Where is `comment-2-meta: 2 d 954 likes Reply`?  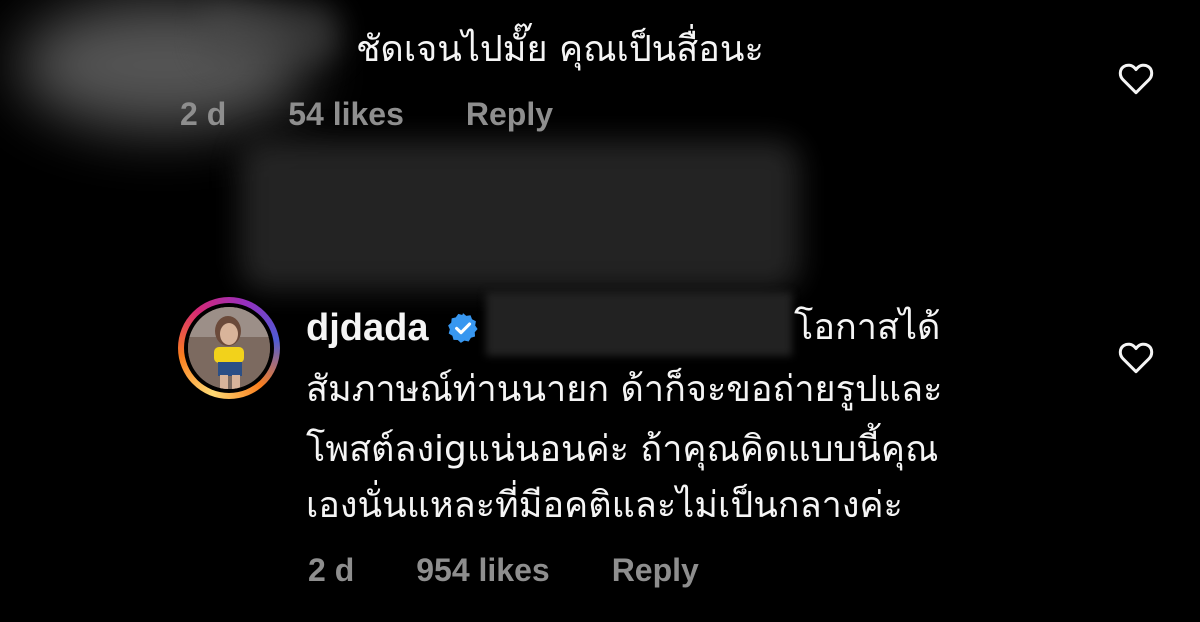
comment-2-meta: 2 d 954 likes Reply is located at coordinates (503, 570).